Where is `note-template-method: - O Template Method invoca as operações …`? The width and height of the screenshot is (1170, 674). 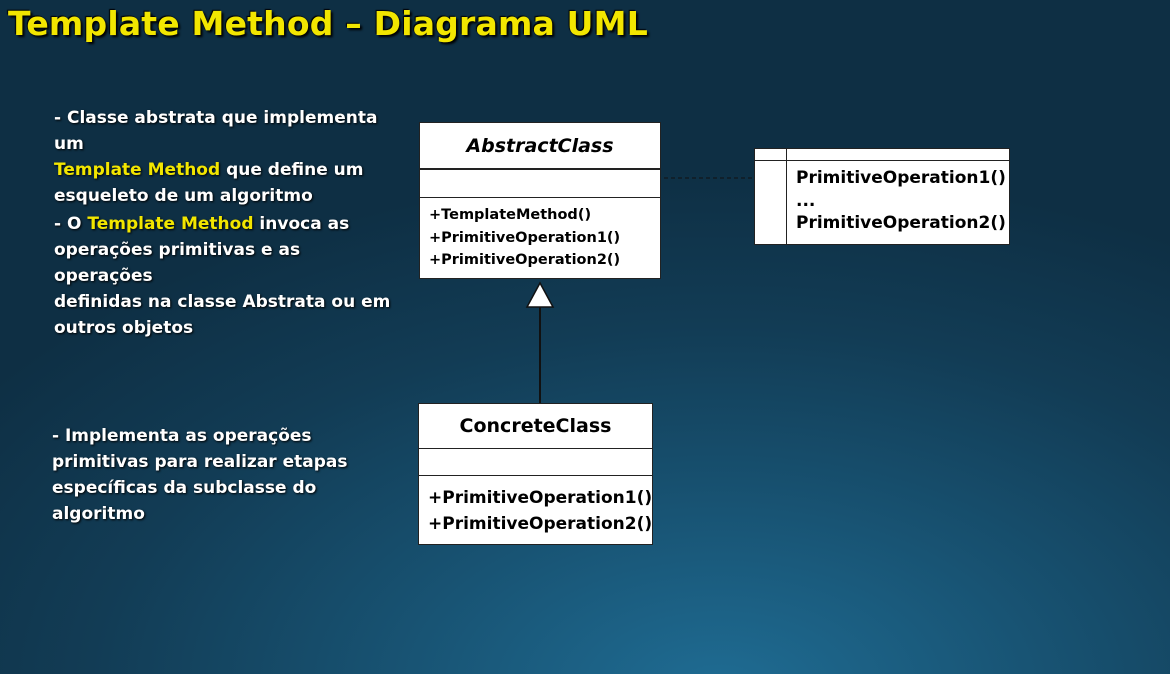
note-template-method: - O Template Method invoca as operações … is located at coordinates (229, 276).